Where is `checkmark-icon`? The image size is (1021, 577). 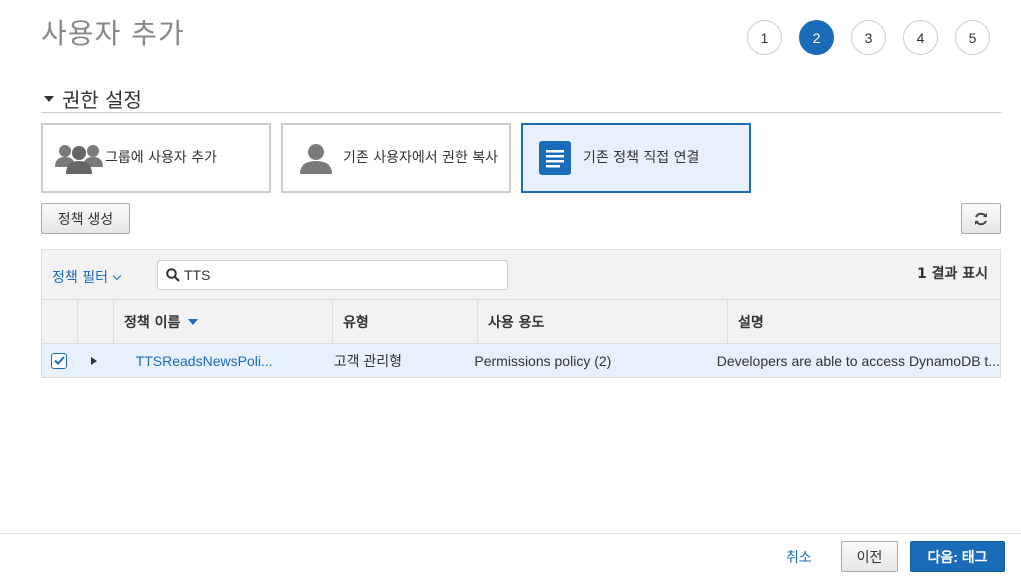
checkmark-icon is located at coordinates (59, 360).